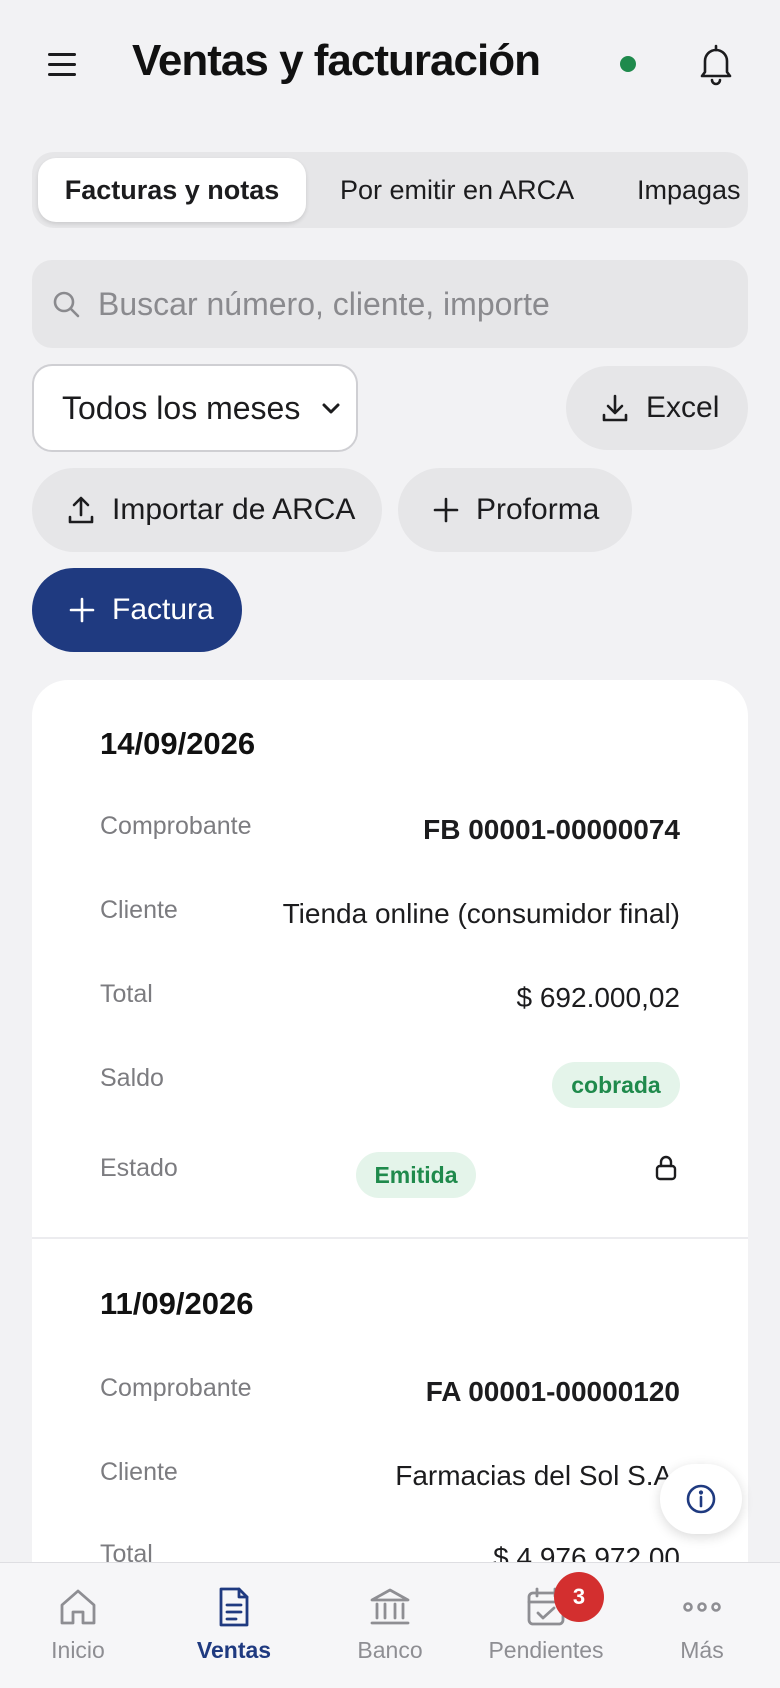 This screenshot has width=780, height=1688. What do you see at coordinates (408, 304) in the screenshot?
I see `search-input` at bounding box center [408, 304].